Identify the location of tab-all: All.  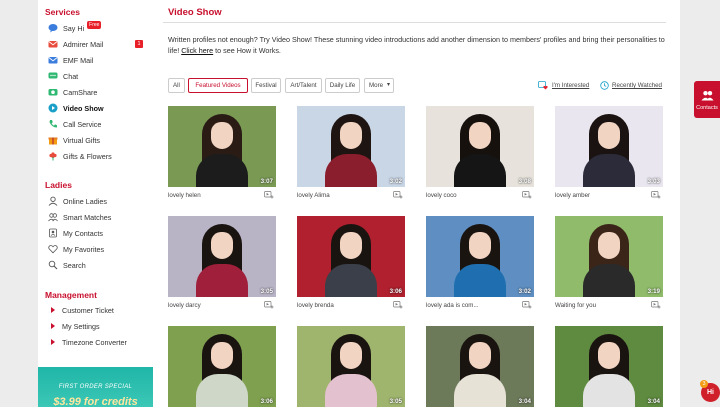
(176, 85).